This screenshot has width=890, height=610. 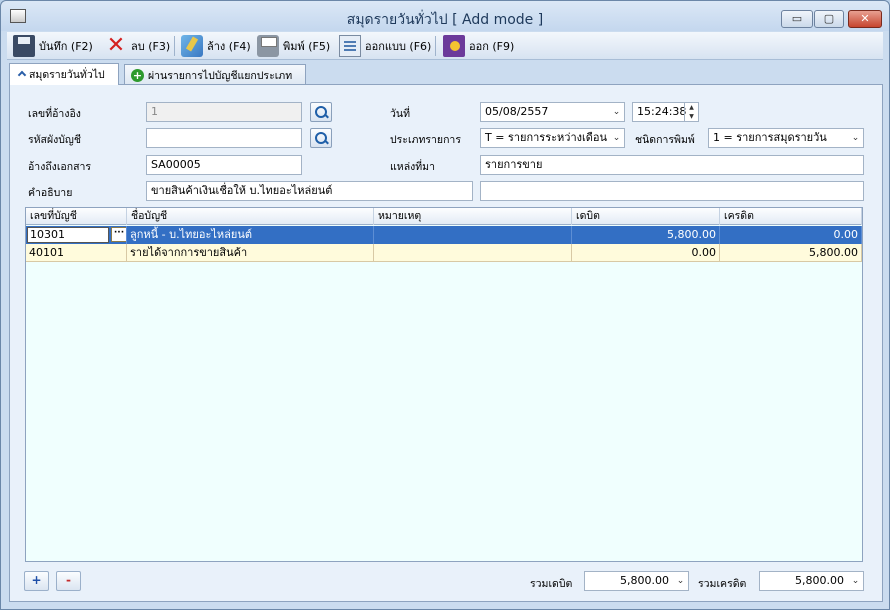 What do you see at coordinates (76, 253) in the screenshot?
I see `cell-account-no: 40101` at bounding box center [76, 253].